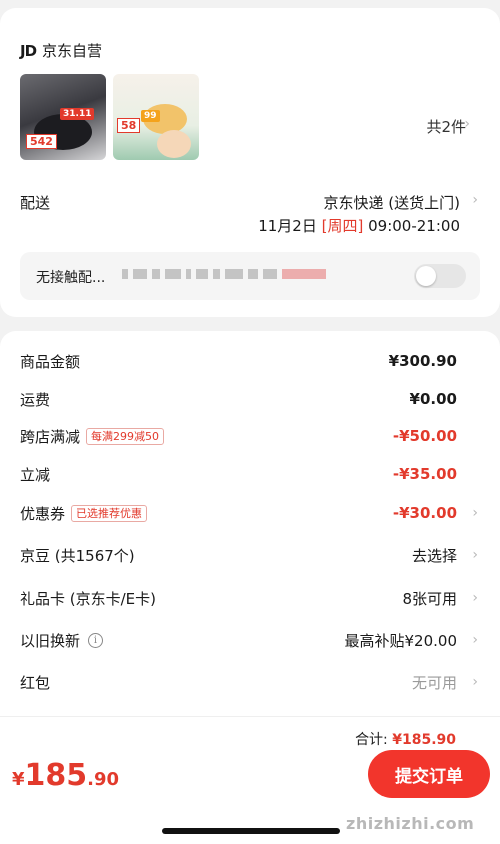 This screenshot has width=500, height=844. Describe the element at coordinates (250, 361) in the screenshot. I see `goods-amount-row: 商品金额 ¥300.90` at that location.